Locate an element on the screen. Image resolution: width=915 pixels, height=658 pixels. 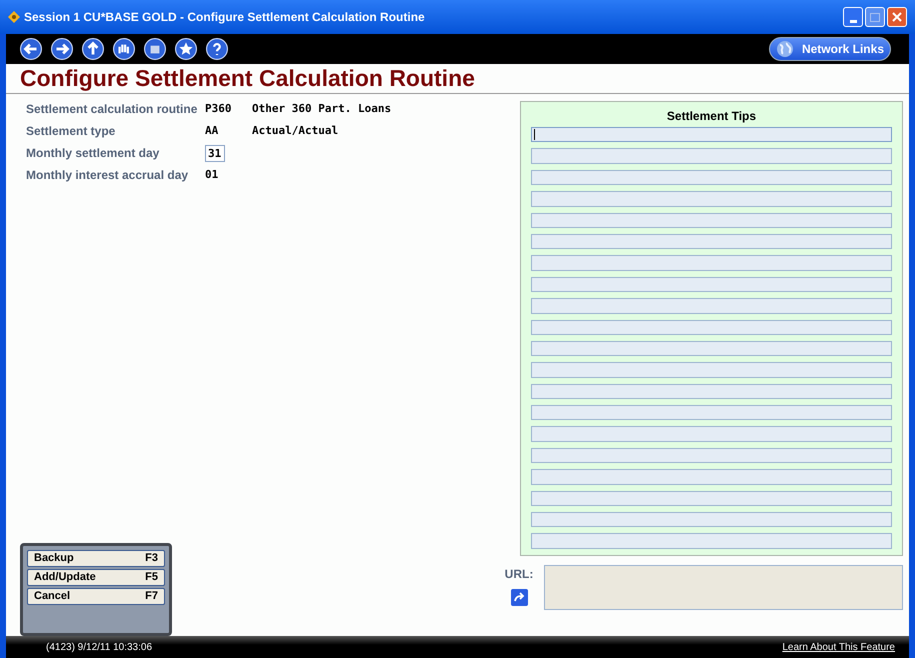
forward-icon is located at coordinates (62, 49).